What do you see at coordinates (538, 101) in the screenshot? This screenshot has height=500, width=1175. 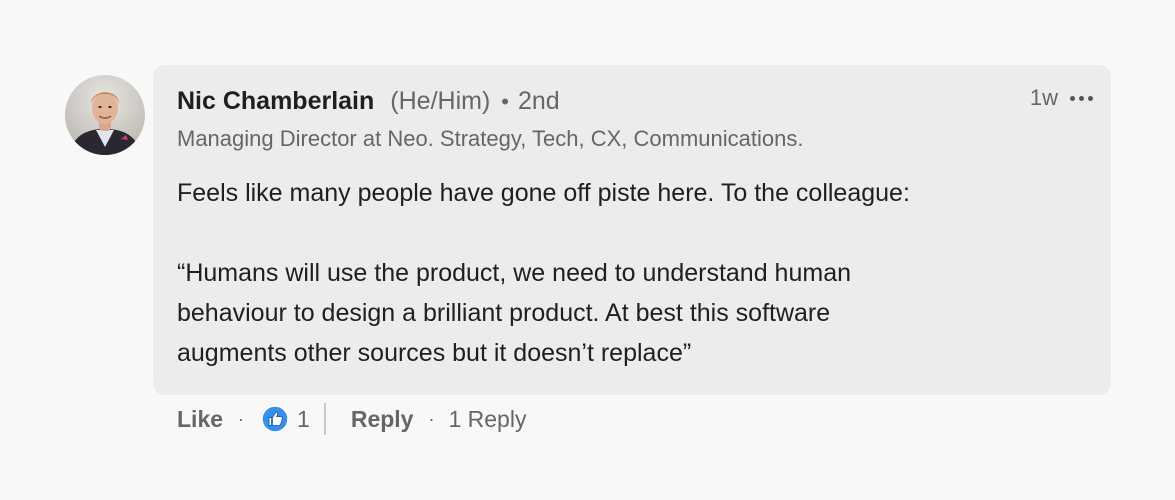 I see `connection-degree: 2nd` at bounding box center [538, 101].